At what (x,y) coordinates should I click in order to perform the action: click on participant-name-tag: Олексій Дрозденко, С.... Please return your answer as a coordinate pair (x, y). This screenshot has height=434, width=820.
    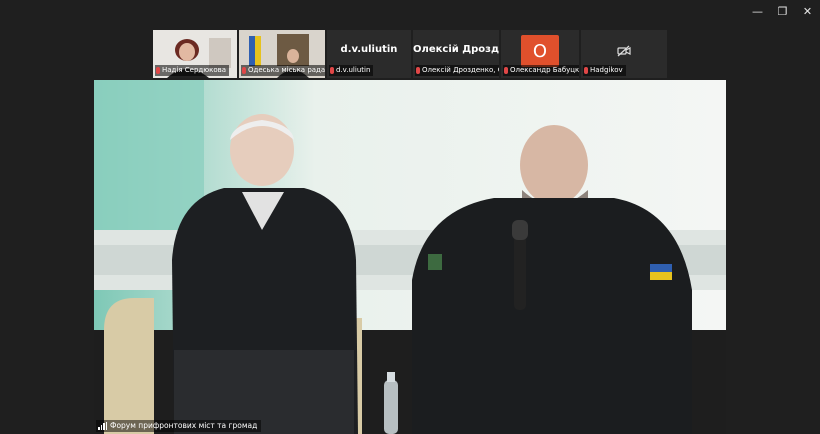
    Looking at the image, I should click on (457, 70).